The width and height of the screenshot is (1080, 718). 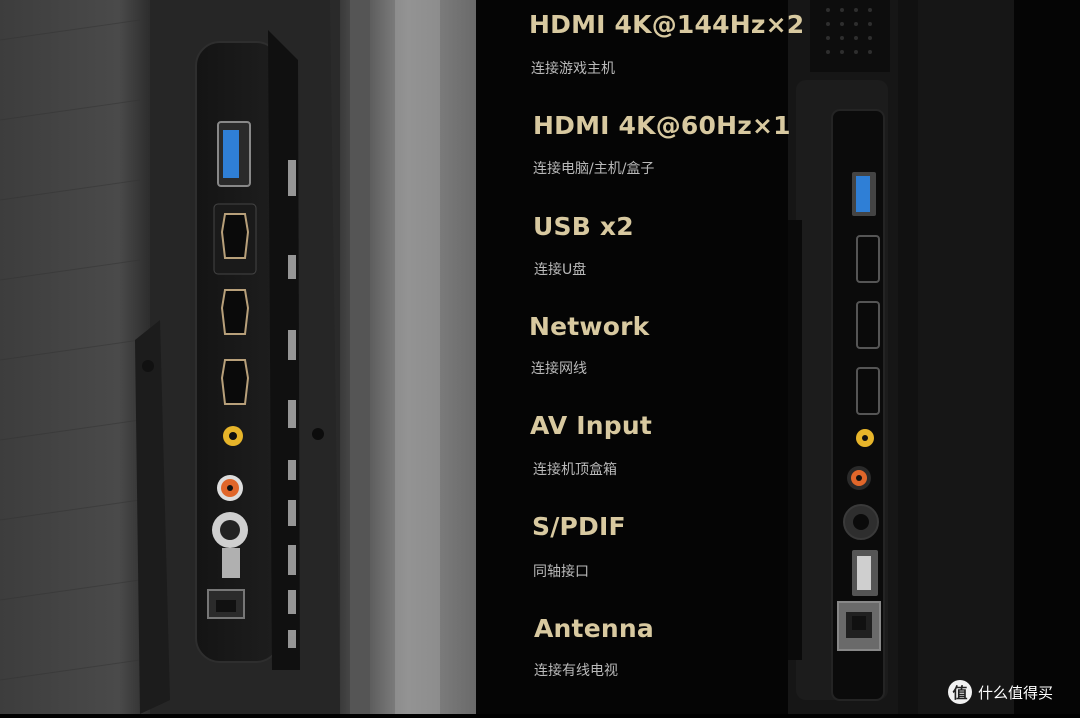 What do you see at coordinates (667, 24) in the screenshot?
I see `spec-title: HDMI 4K@144Hz×2` at bounding box center [667, 24].